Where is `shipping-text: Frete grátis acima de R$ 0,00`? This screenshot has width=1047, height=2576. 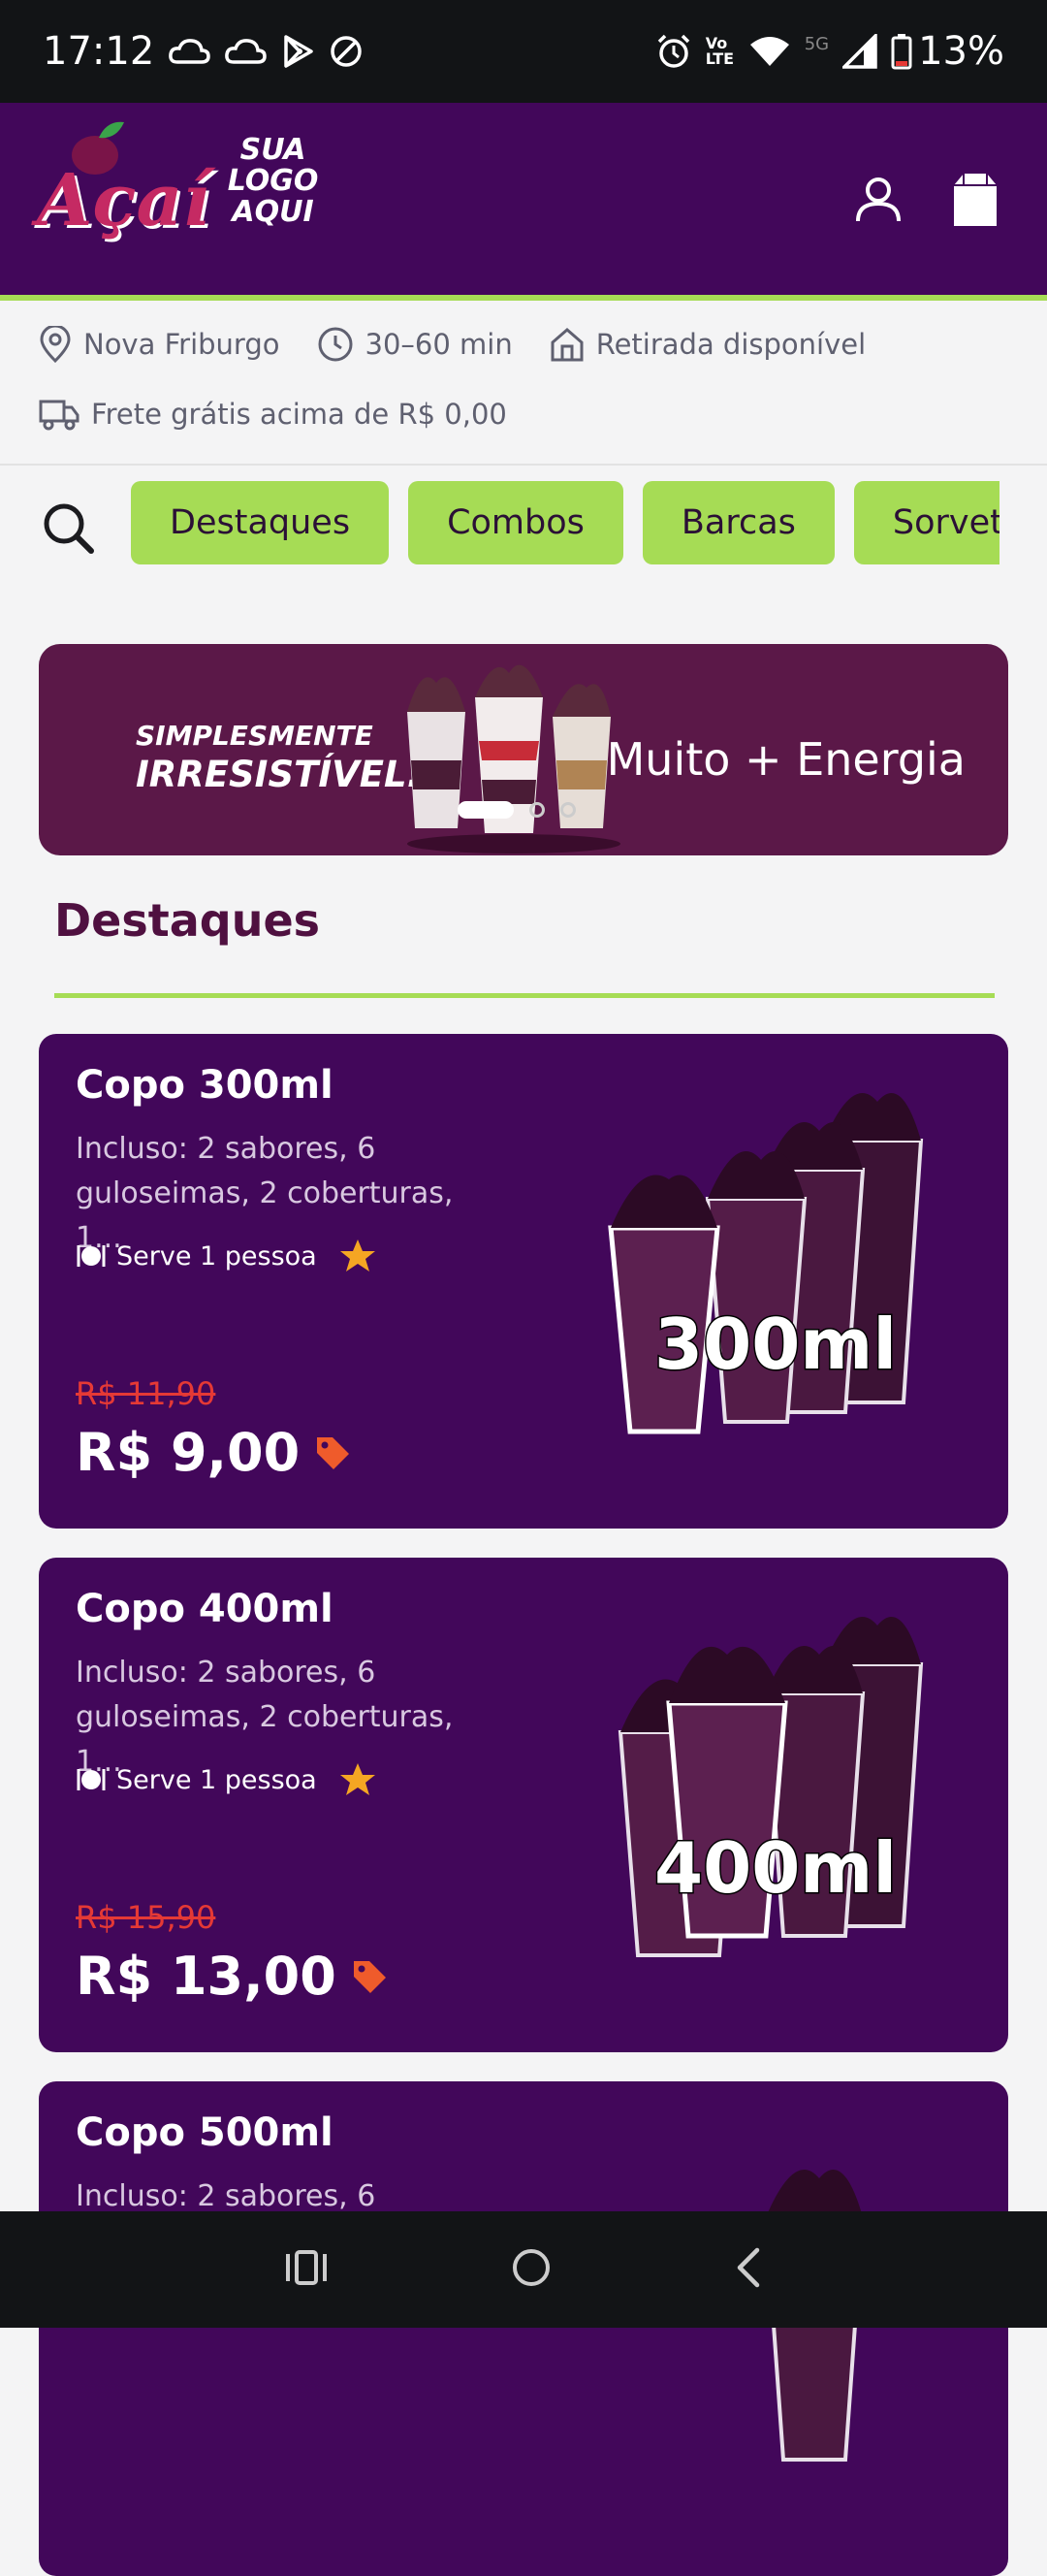
shipping-text: Frete grátis acima de R$ 0,00 is located at coordinates (299, 414).